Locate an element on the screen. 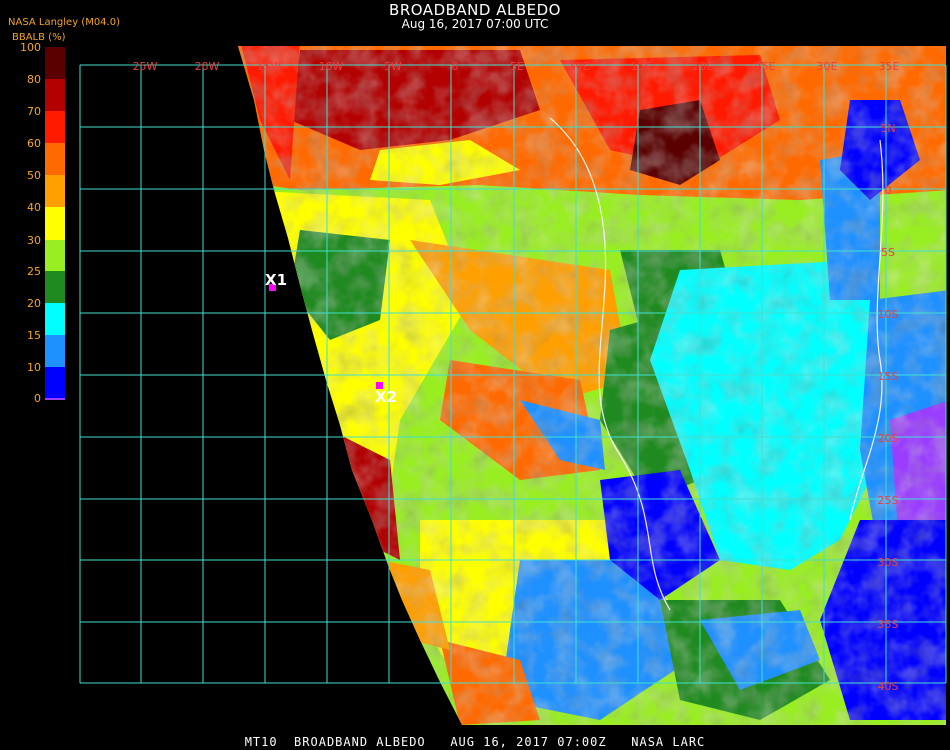 This screenshot has height=750, width=950. latitude-label: 40S is located at coordinates (888, 686).